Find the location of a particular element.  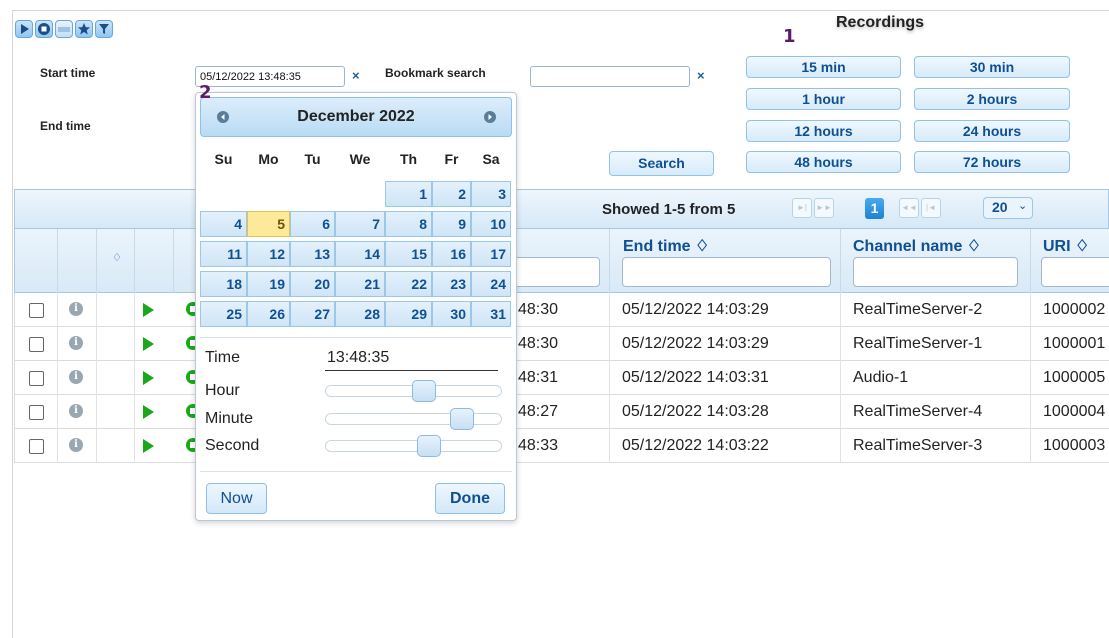

calendar-day: 24 is located at coordinates (491, 284).